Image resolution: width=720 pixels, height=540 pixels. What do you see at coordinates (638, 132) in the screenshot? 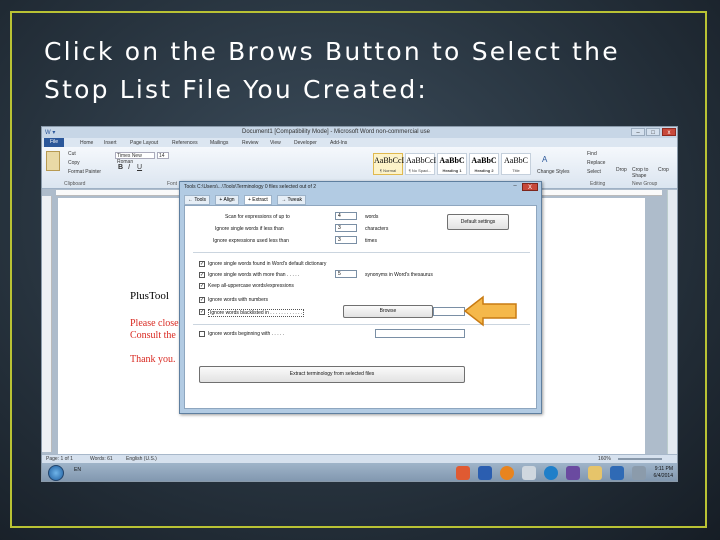
I see `minimize-icon: –` at bounding box center [638, 132].